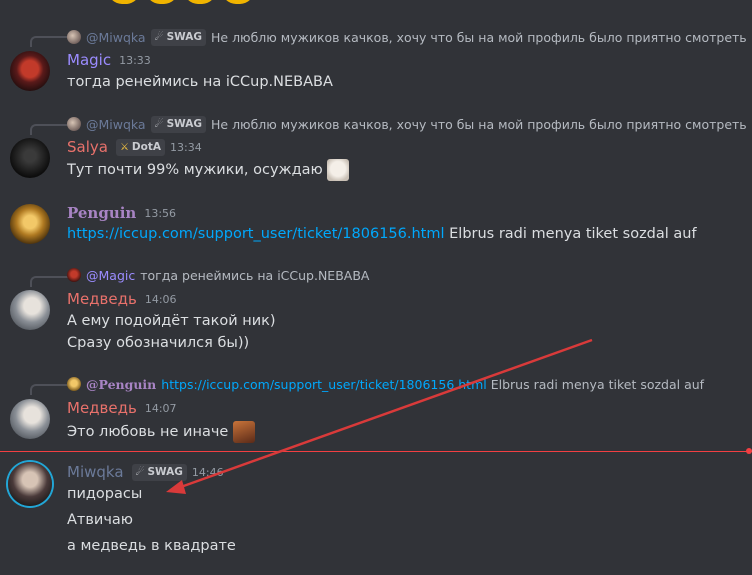 The height and width of the screenshot is (575, 752). I want to click on arrow-head, so click(176, 487).